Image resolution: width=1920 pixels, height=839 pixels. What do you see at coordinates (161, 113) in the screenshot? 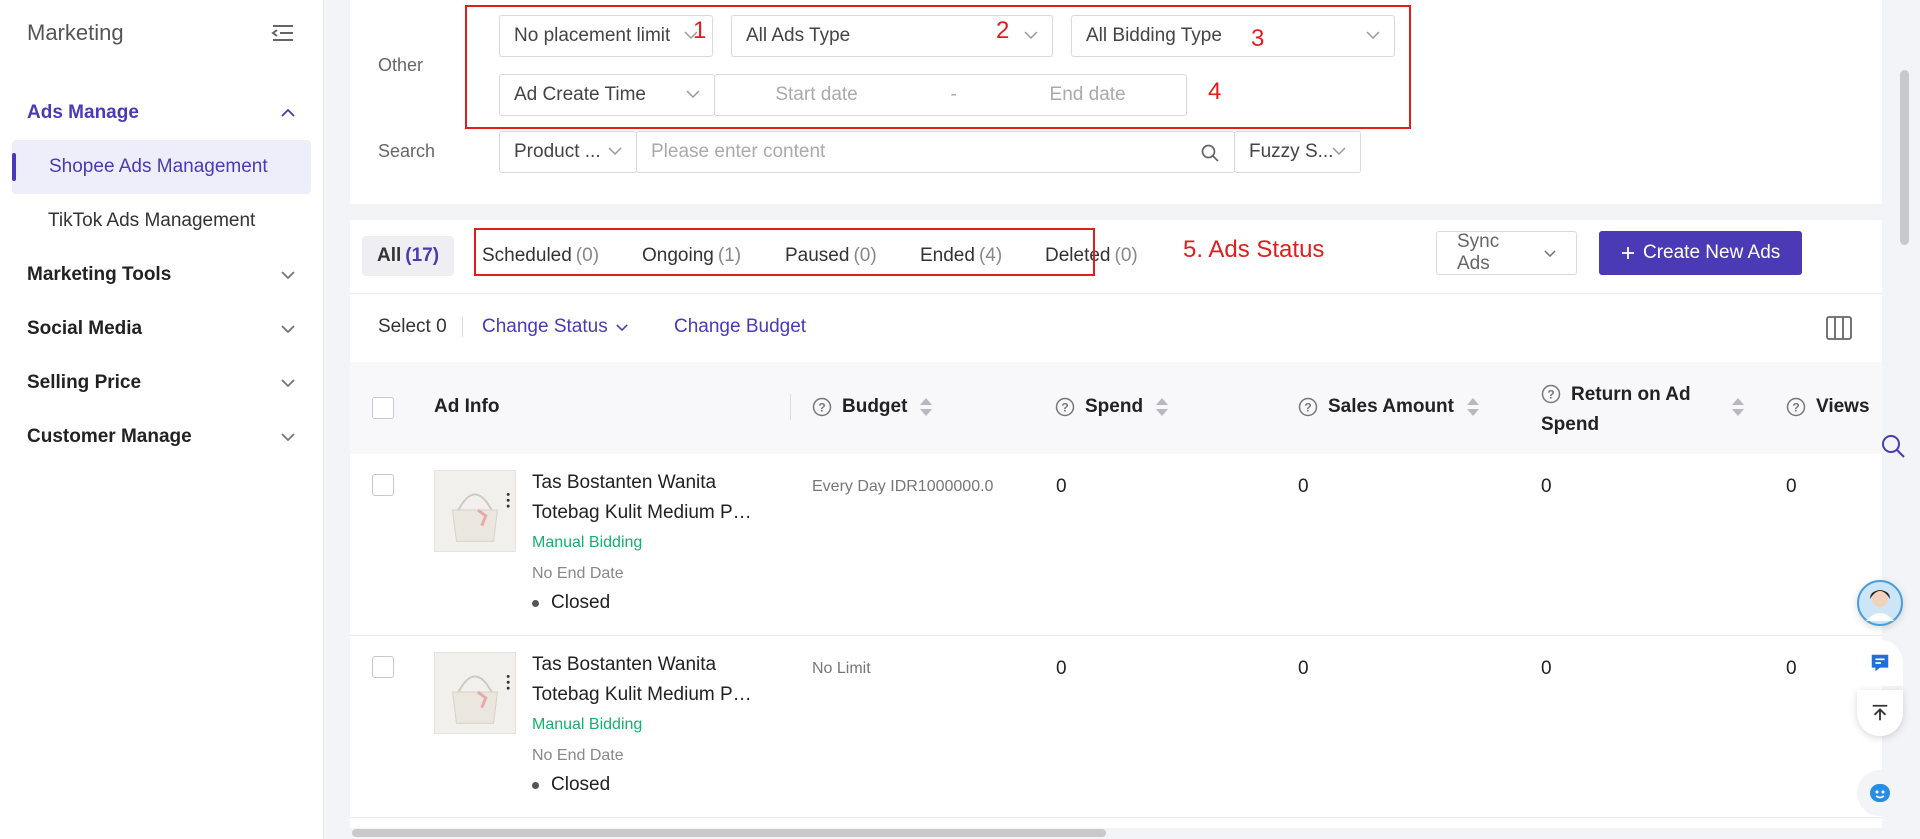
I see `sidebar-group-ads-manage: Ads Manage` at bounding box center [161, 113].